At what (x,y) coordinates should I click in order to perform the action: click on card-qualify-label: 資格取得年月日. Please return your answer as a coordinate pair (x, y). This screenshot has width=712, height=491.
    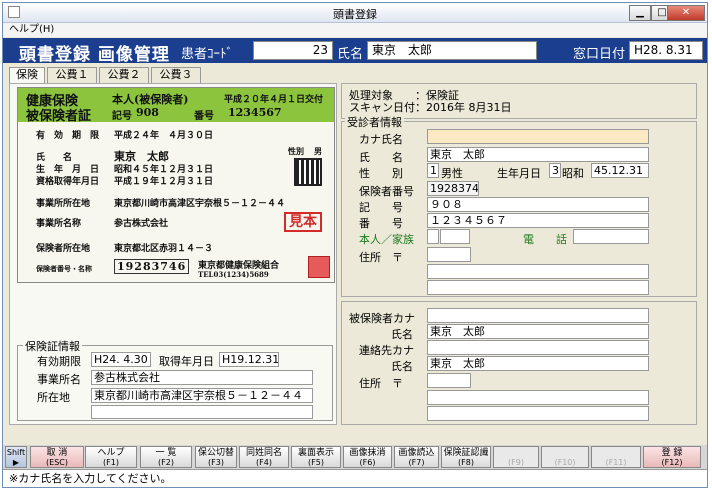
    Looking at the image, I should click on (68, 182).